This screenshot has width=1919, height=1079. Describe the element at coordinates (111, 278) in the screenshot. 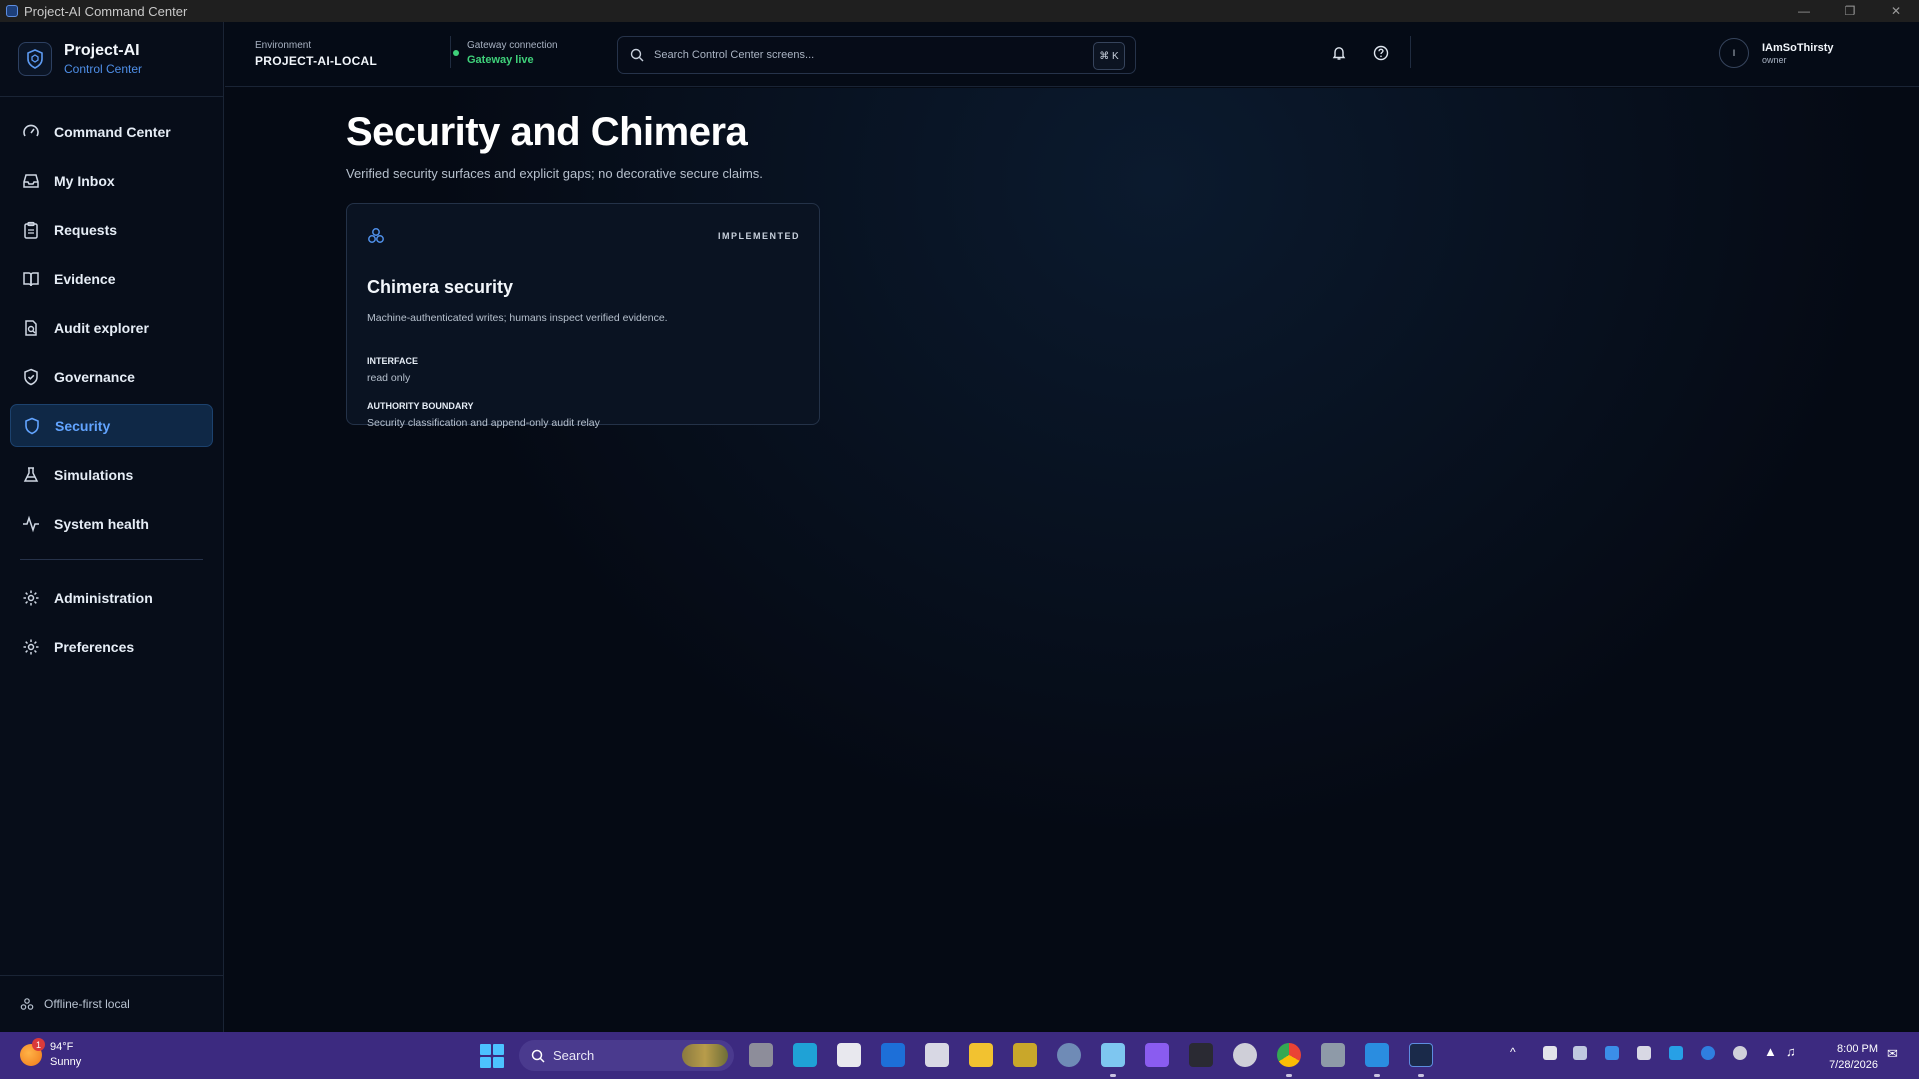

I see `sidebar-item-evidence: Evidence` at that location.